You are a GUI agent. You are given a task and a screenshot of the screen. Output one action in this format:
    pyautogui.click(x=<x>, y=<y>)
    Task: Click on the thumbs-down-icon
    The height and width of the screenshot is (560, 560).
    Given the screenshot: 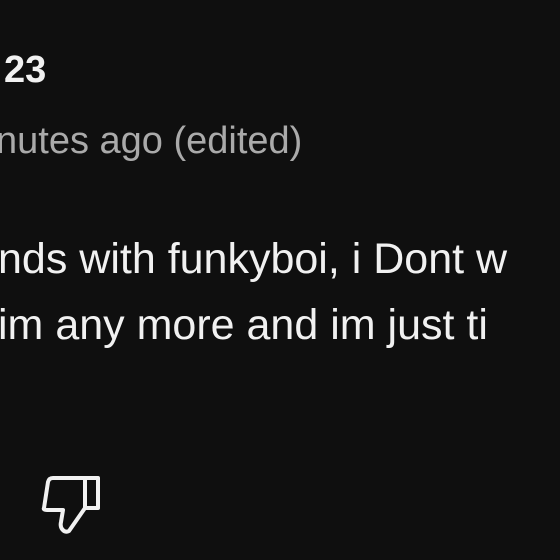 What is the action you would take?
    pyautogui.click(x=70, y=505)
    